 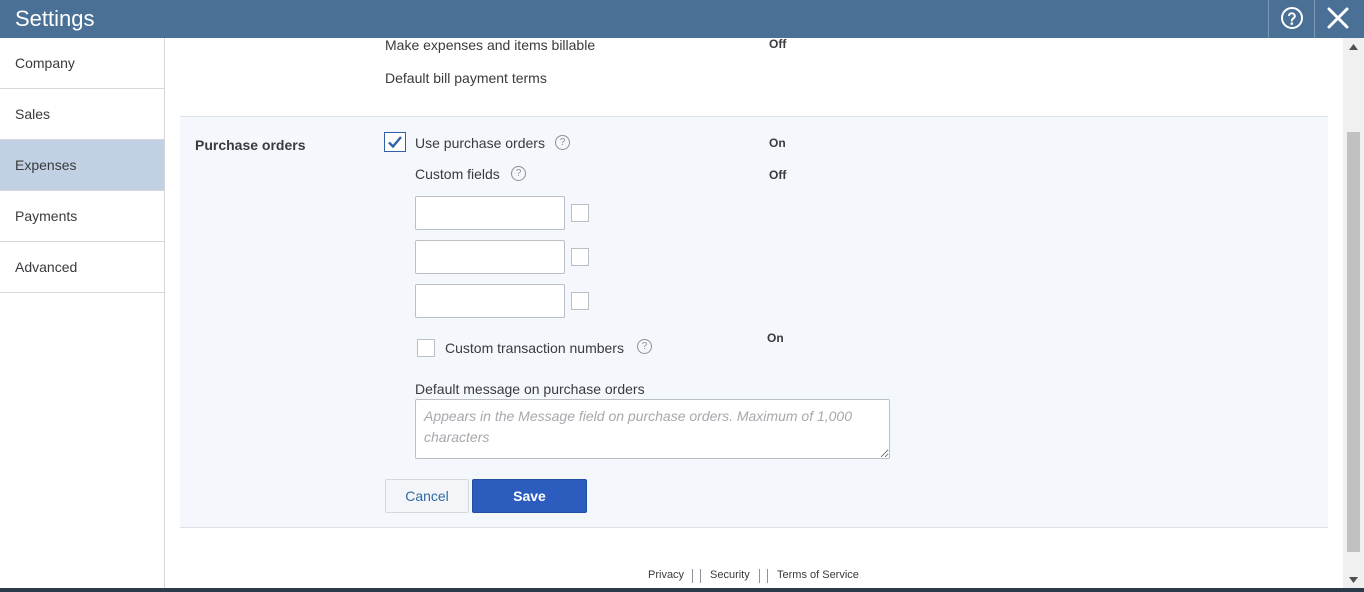 I want to click on triangle-up-icon, so click(x=1353, y=46).